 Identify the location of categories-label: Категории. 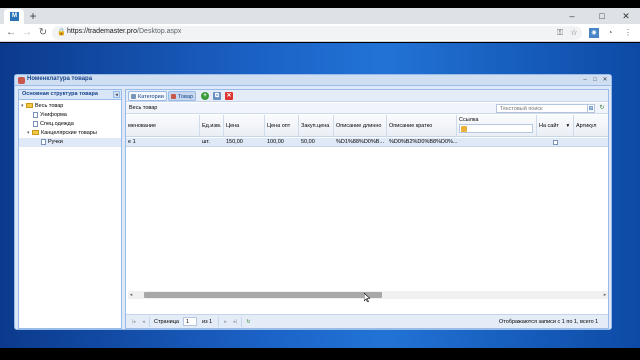
(151, 97).